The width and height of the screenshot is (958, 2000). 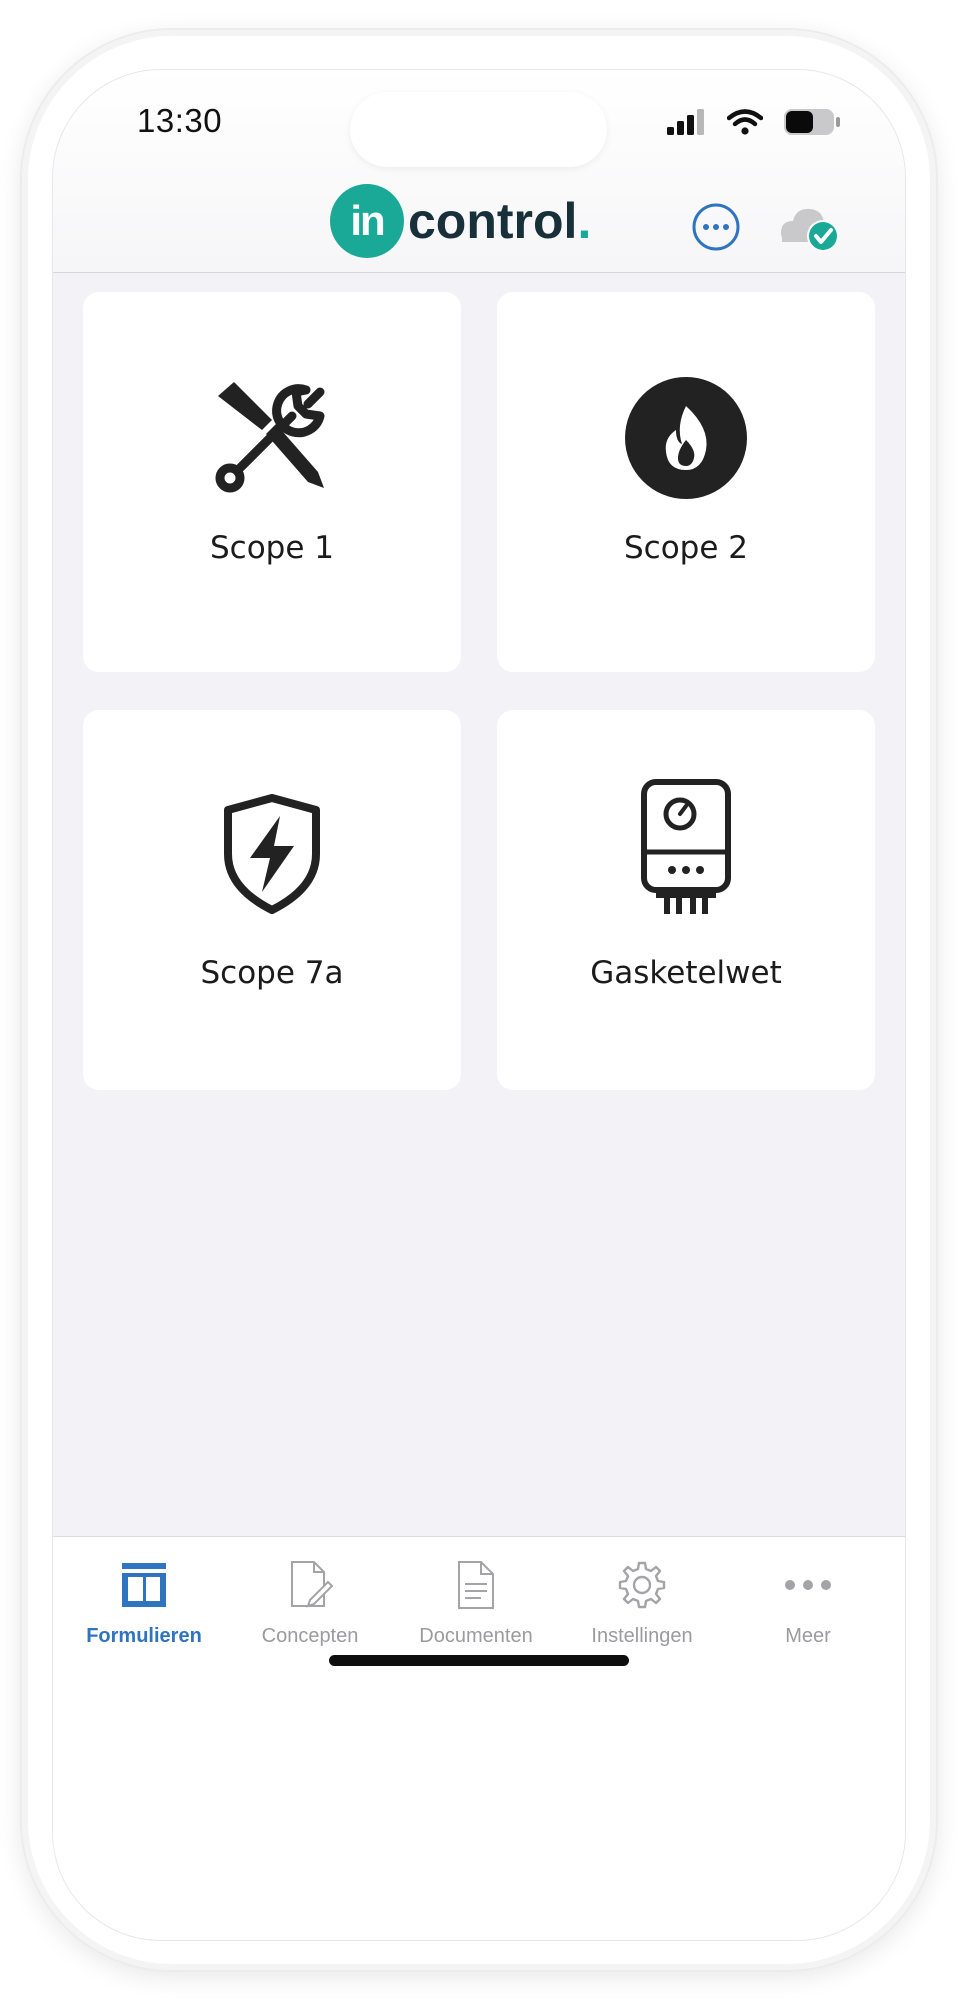 What do you see at coordinates (479, 1660) in the screenshot?
I see `home-indicator` at bounding box center [479, 1660].